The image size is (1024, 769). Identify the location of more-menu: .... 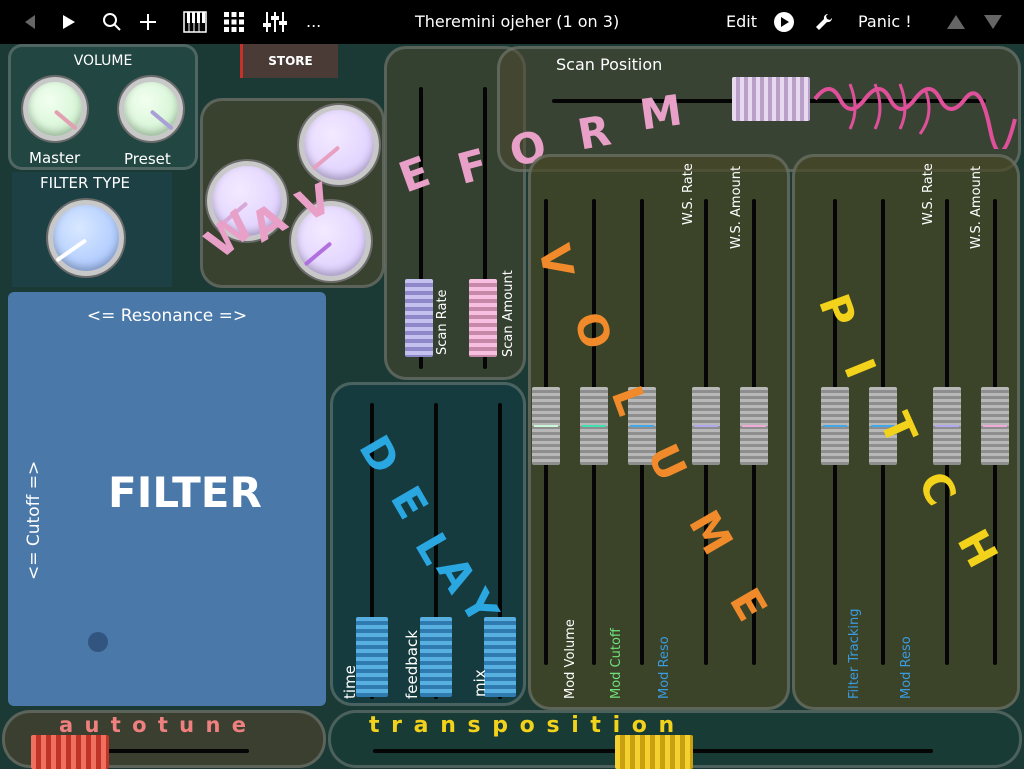
(313, 21).